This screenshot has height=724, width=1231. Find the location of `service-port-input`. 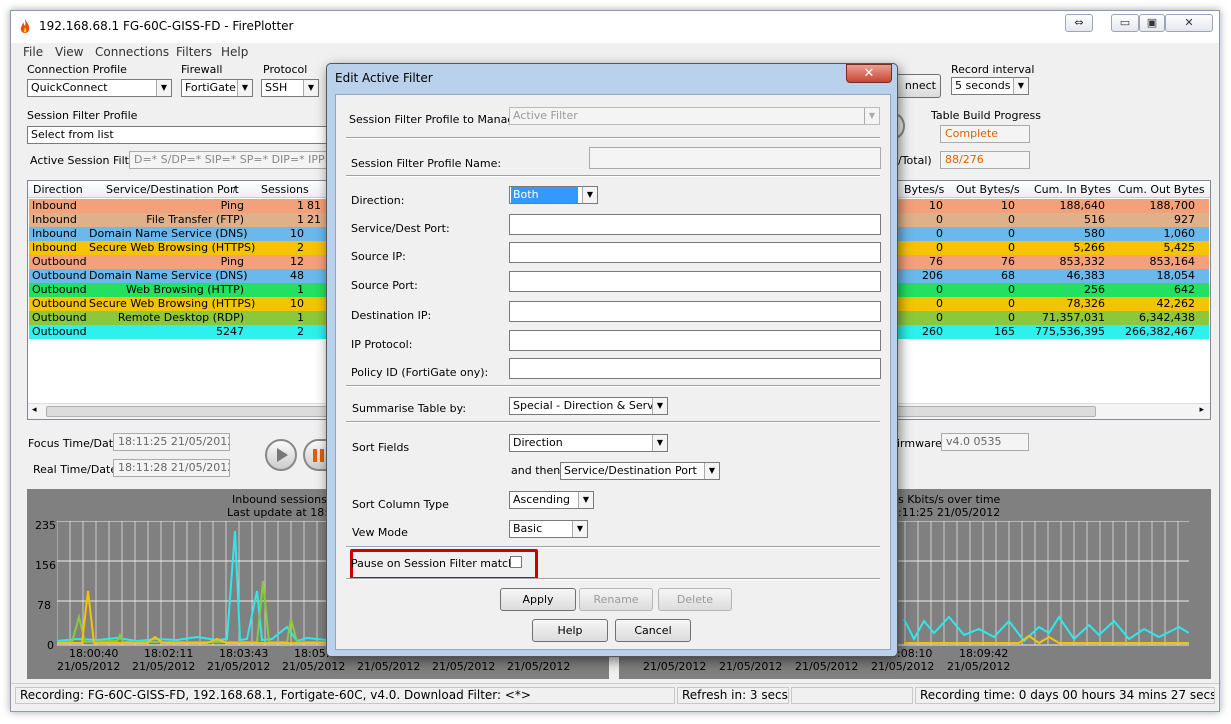

service-port-input is located at coordinates (695, 224).